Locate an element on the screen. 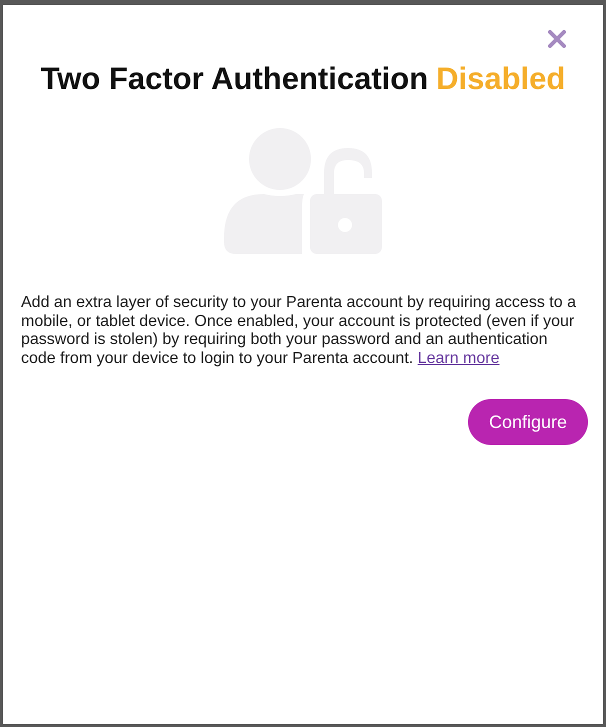  close-icon is located at coordinates (557, 39).